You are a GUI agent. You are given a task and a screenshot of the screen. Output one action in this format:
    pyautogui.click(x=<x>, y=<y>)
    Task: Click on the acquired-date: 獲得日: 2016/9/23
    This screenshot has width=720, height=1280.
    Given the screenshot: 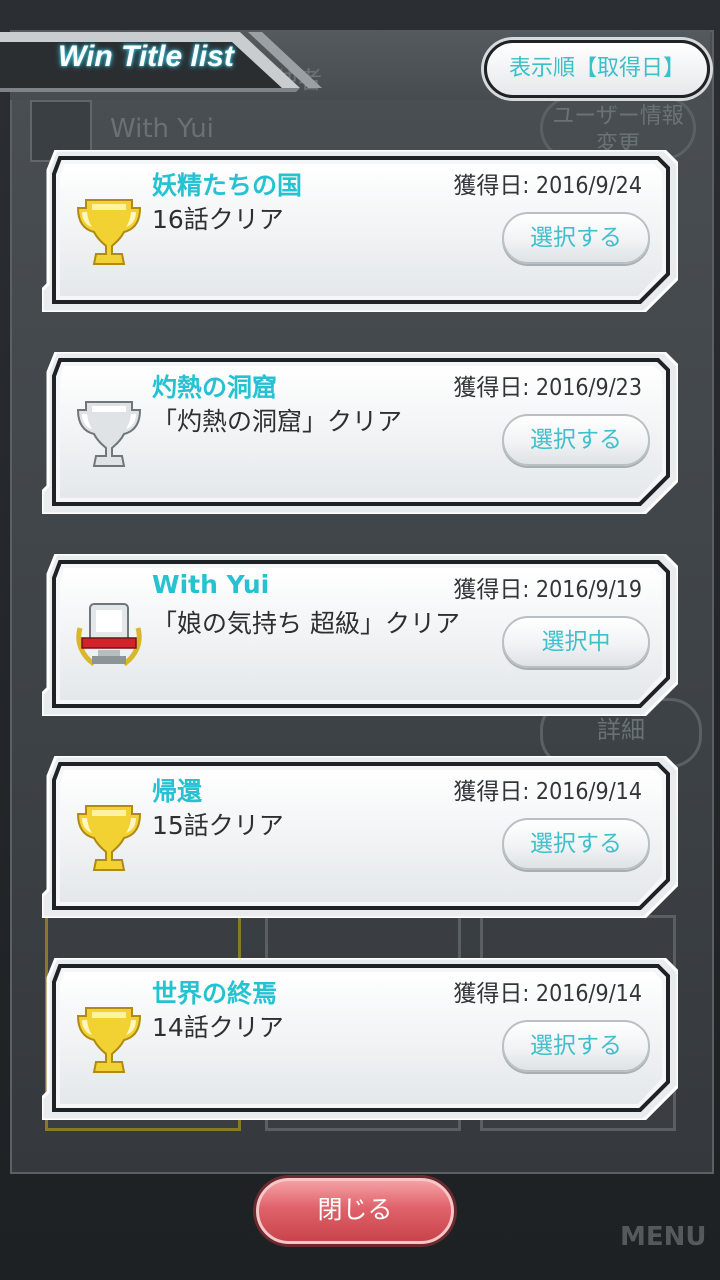 What is the action you would take?
    pyautogui.click(x=547, y=388)
    